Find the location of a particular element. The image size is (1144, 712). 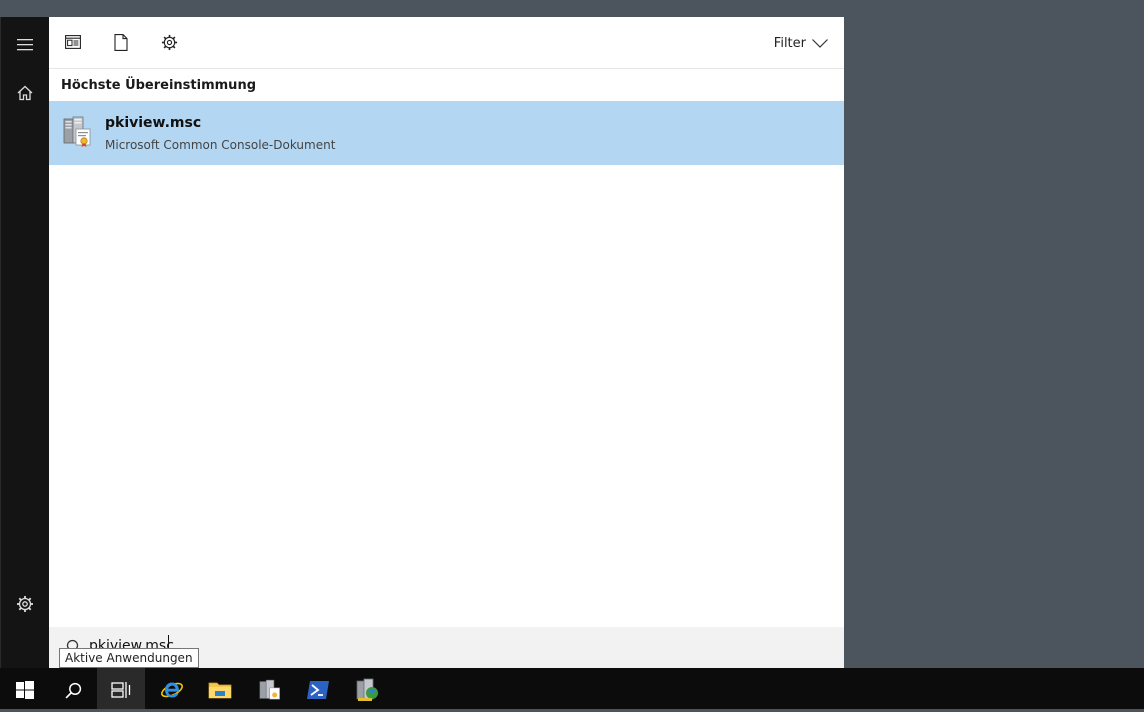

home-button is located at coordinates (25, 93).